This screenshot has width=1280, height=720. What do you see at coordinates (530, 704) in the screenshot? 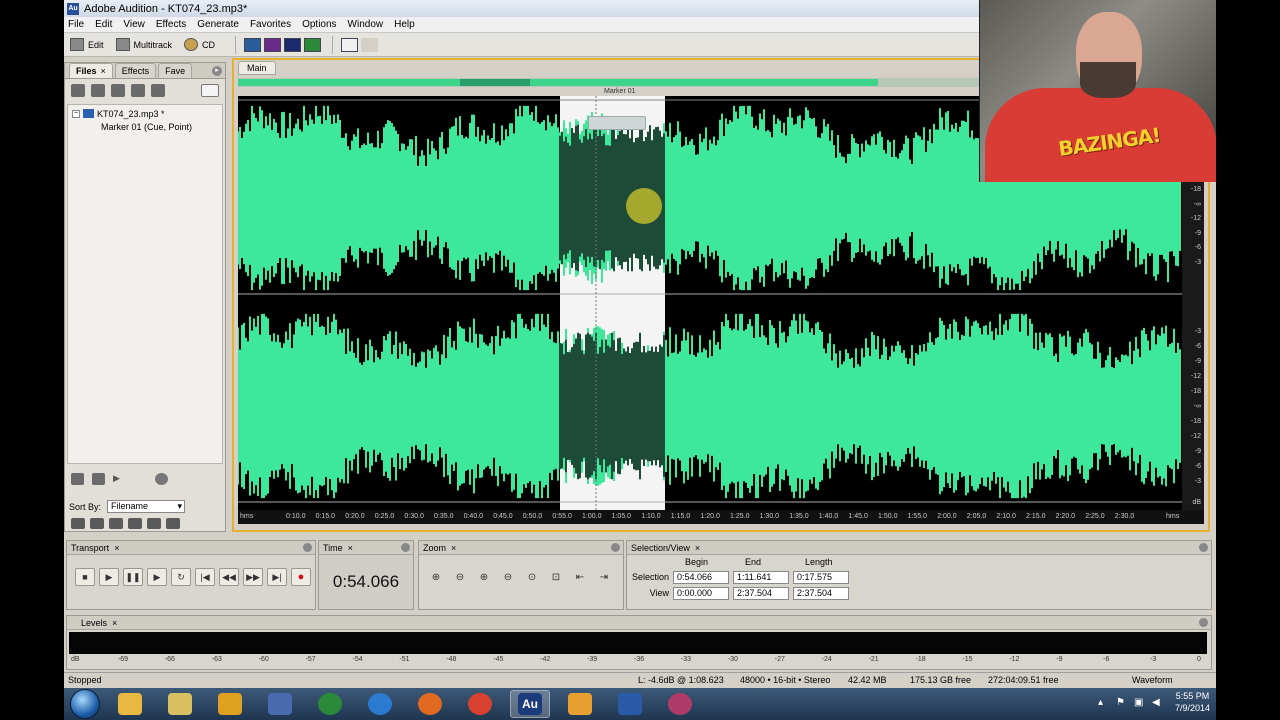
I see `taskbar-audition: Au` at bounding box center [530, 704].